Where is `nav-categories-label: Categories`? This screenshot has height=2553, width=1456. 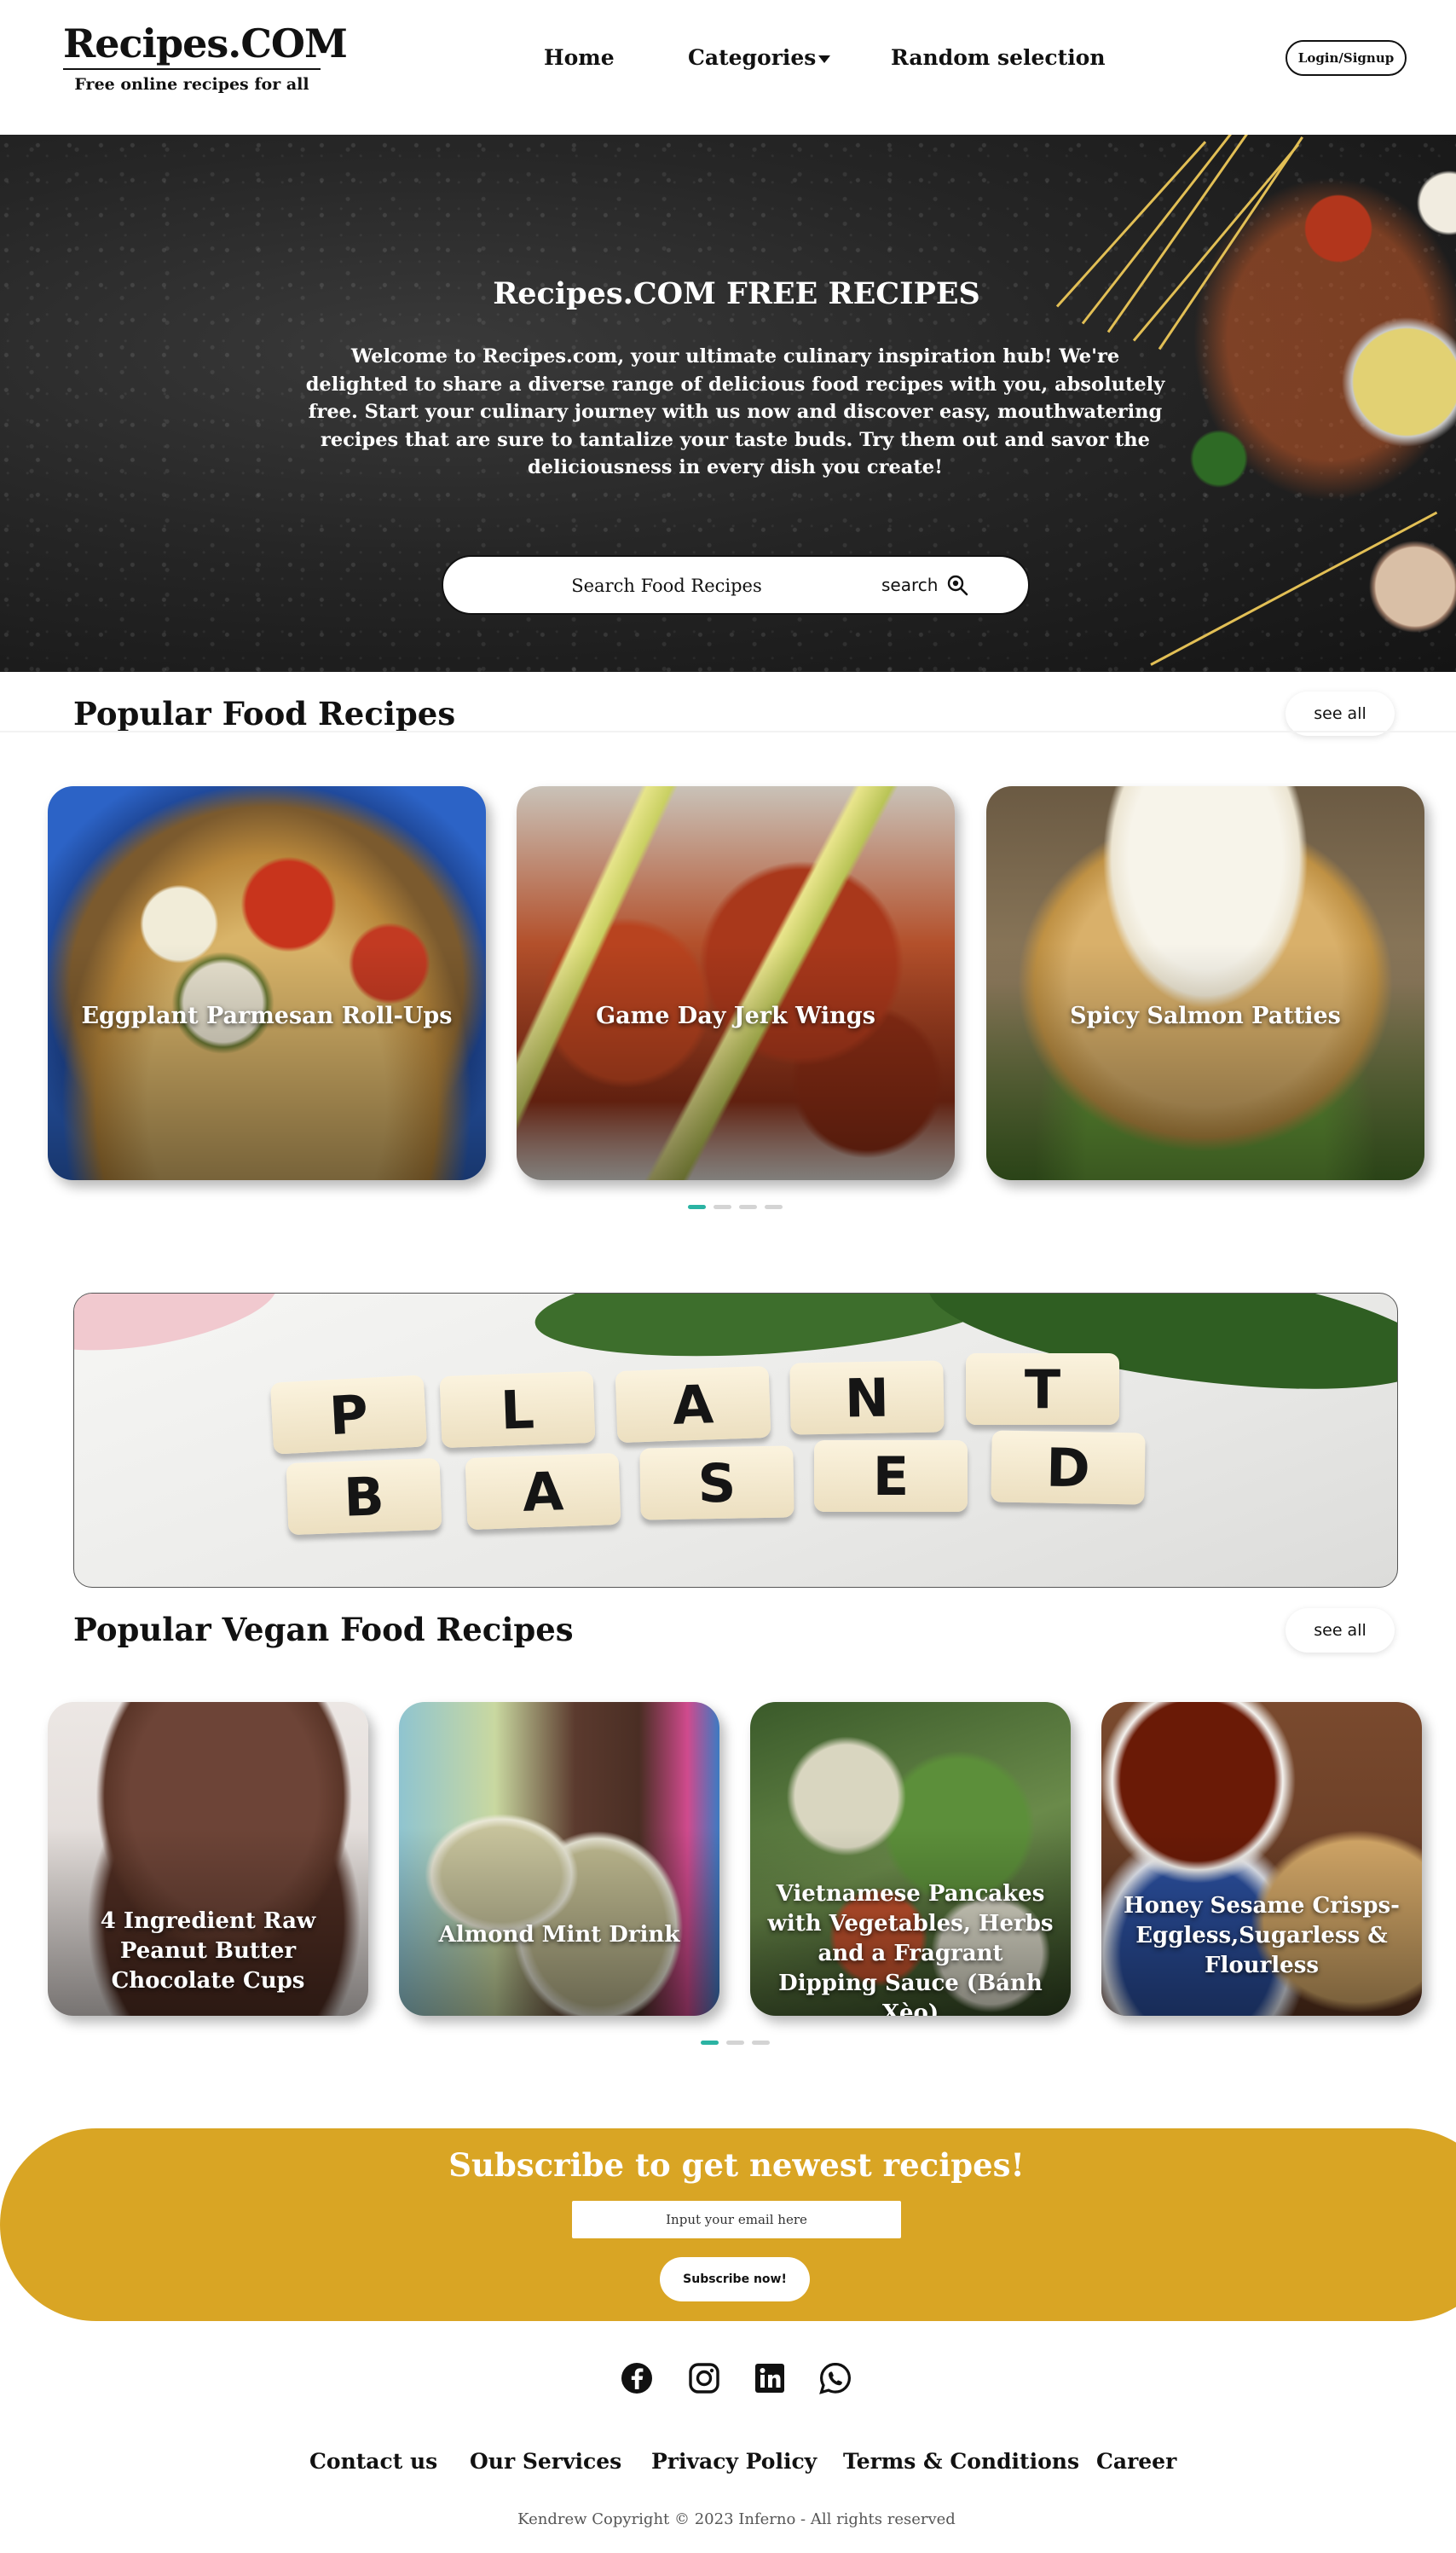 nav-categories-label: Categories is located at coordinates (752, 58).